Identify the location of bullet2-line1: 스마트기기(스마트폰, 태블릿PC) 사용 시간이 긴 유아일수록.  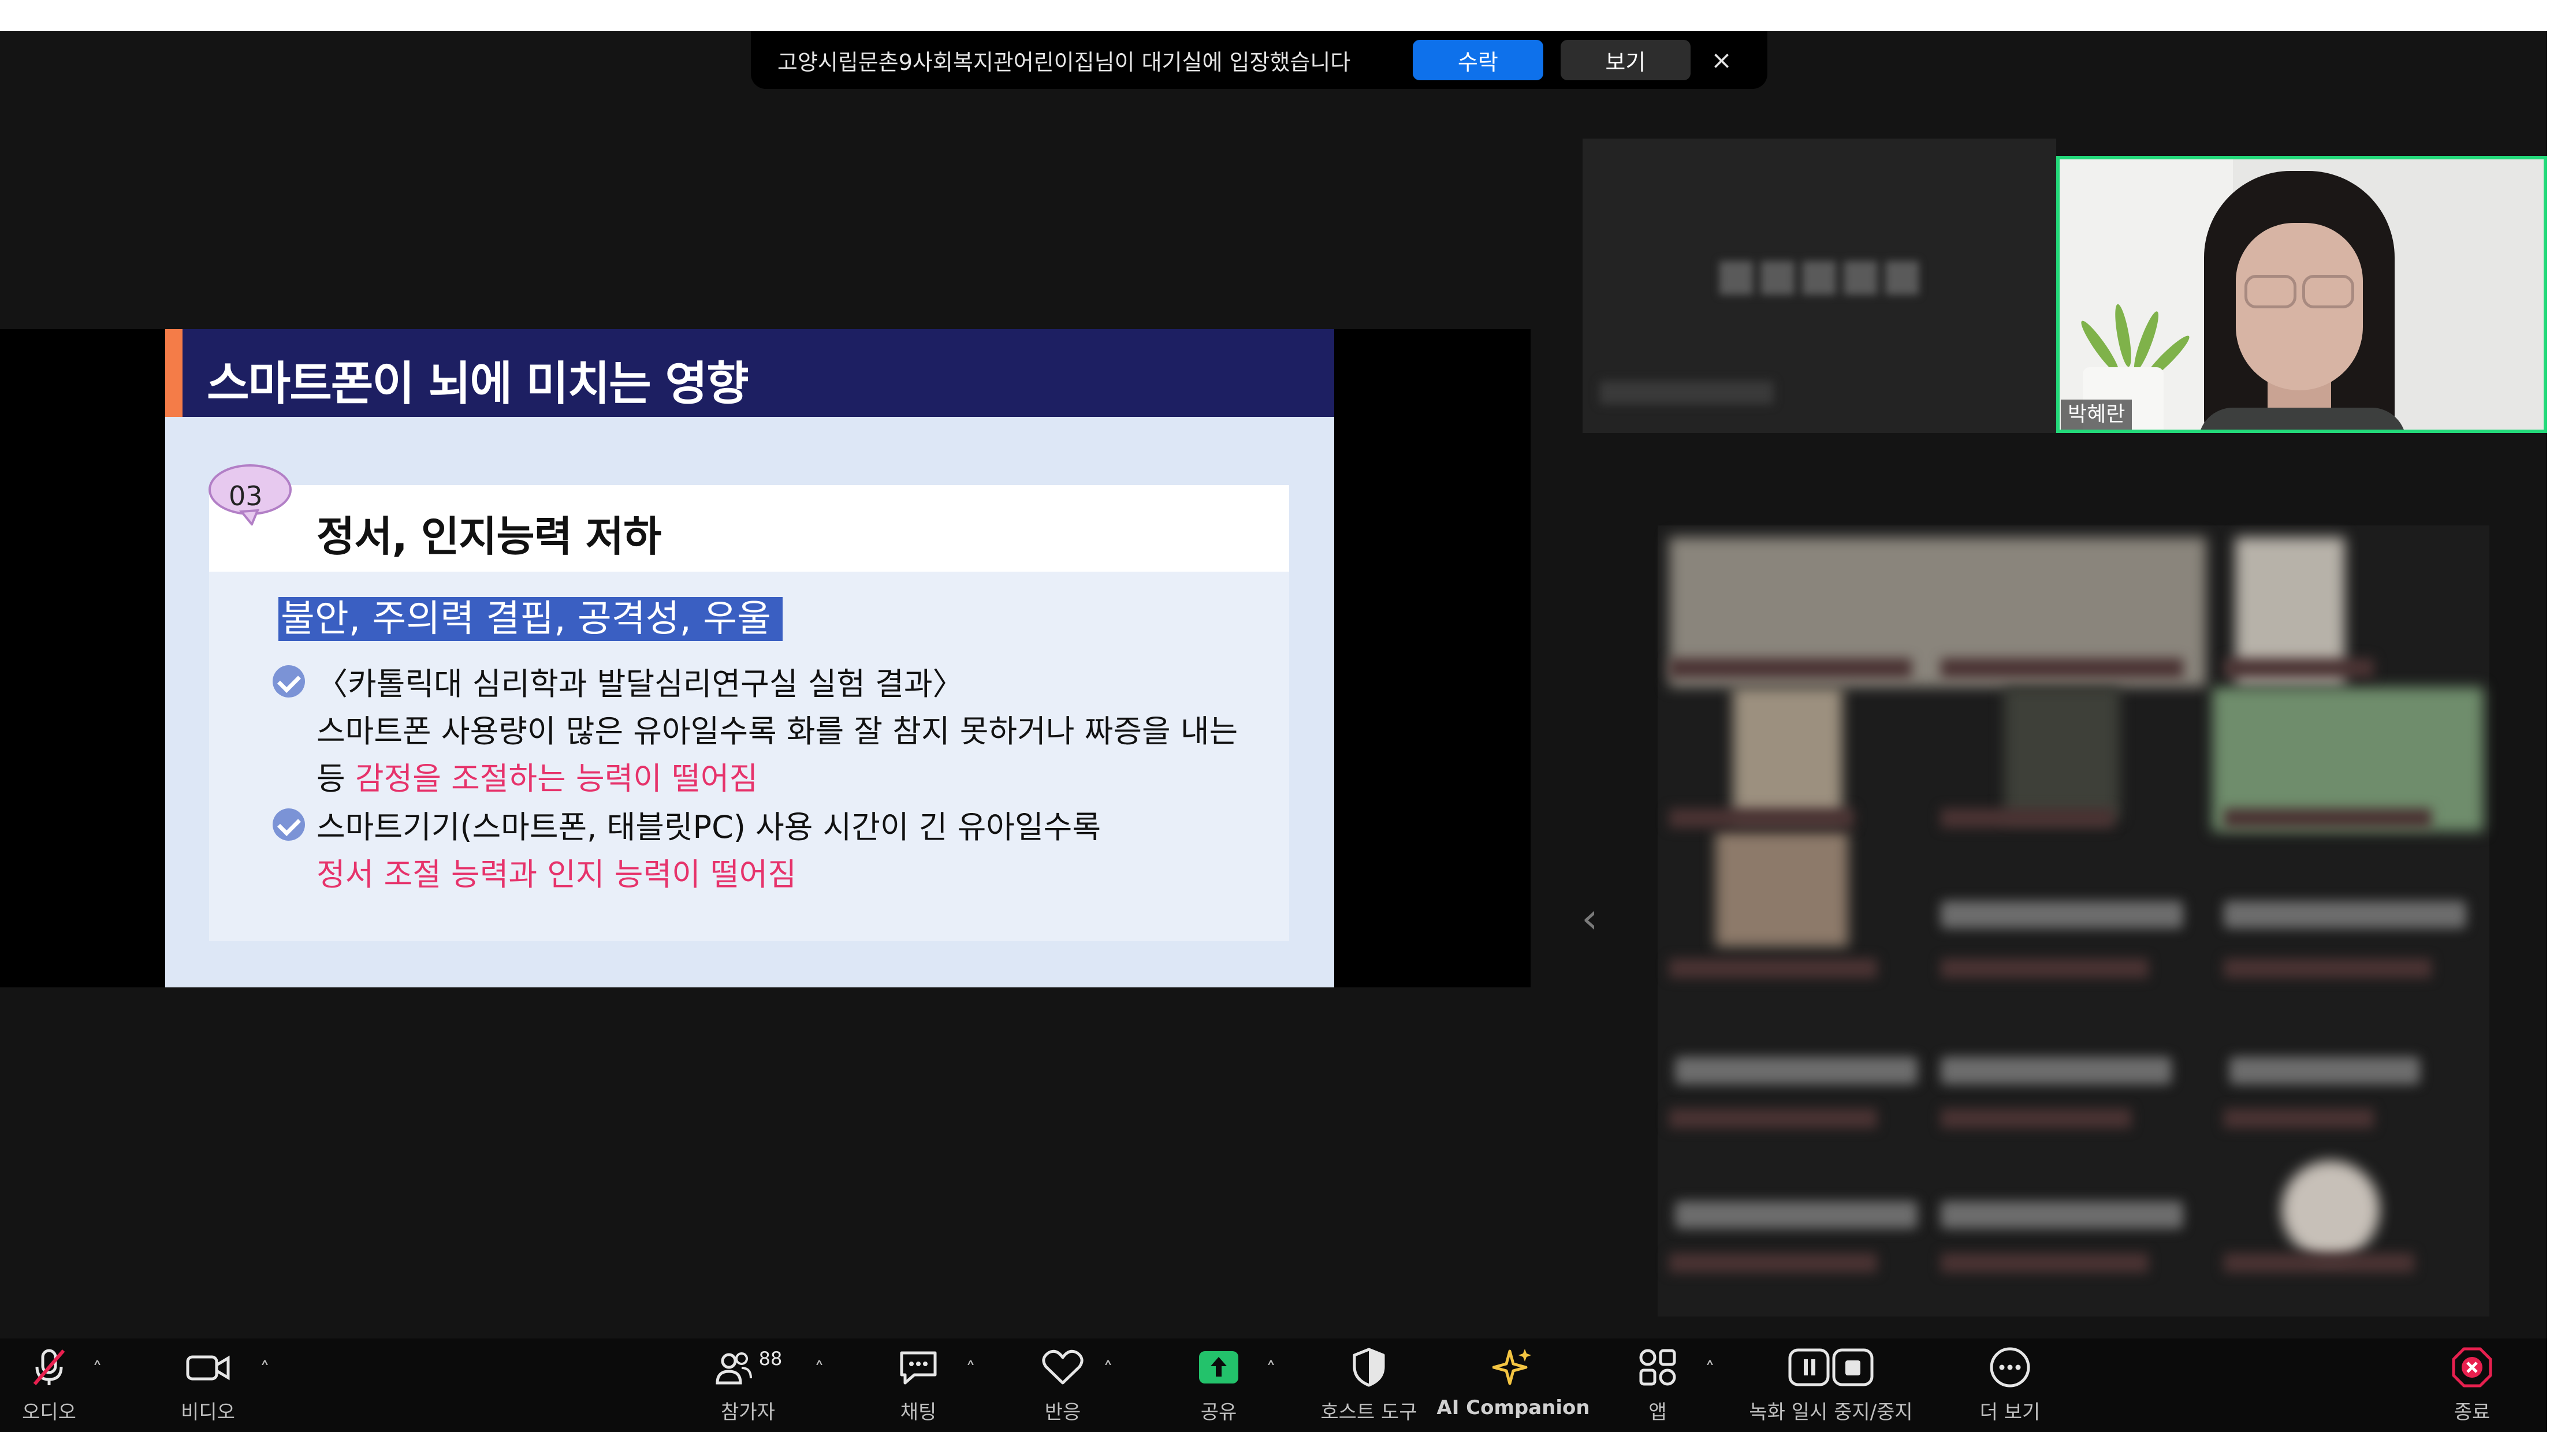
(709, 827).